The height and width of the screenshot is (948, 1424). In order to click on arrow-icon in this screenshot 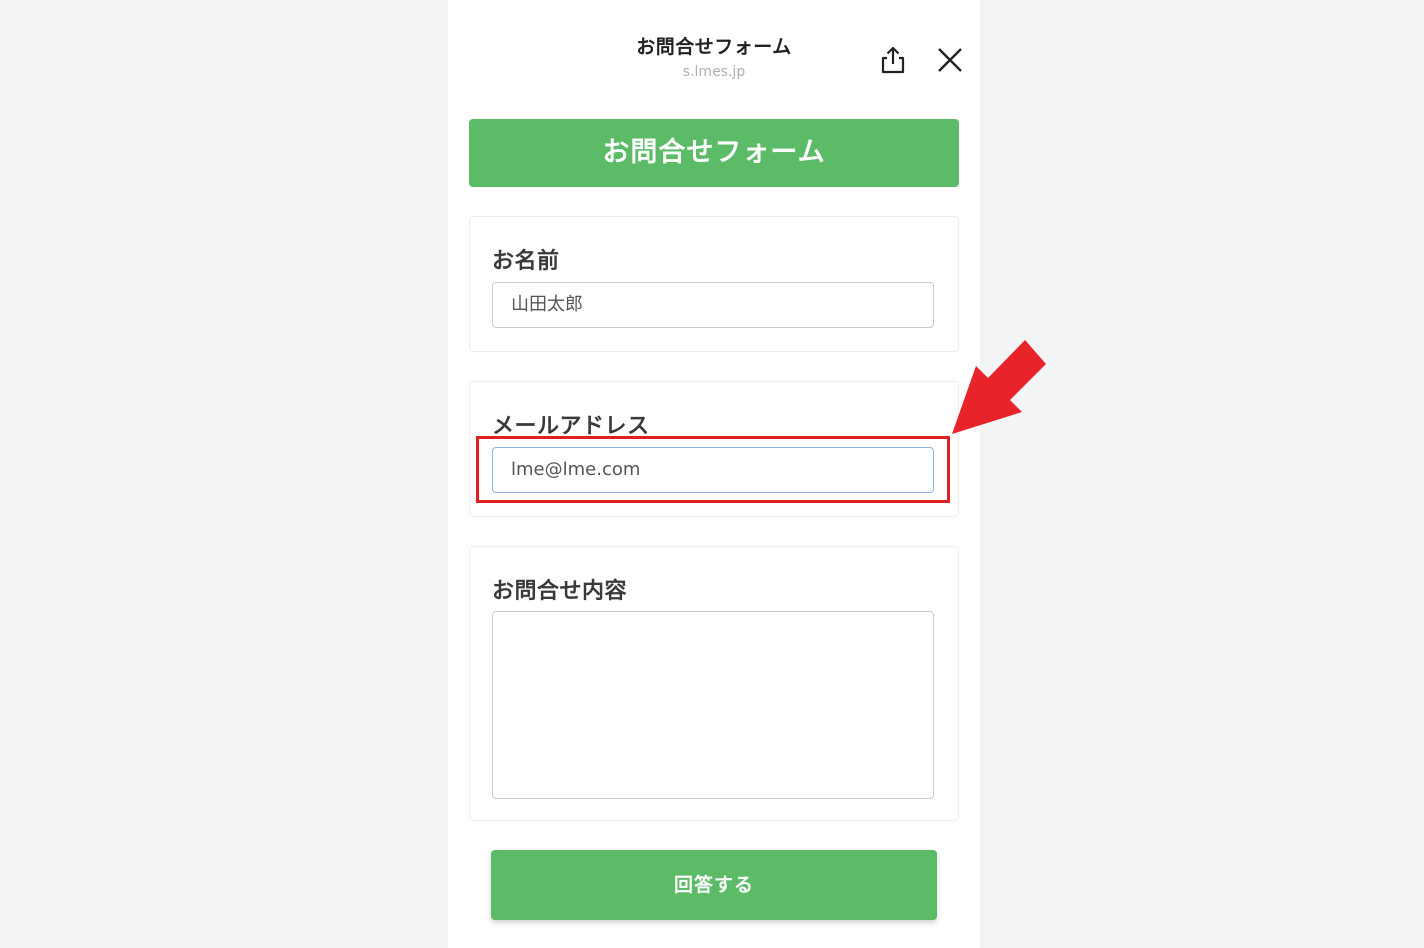, I will do `click(999, 387)`.